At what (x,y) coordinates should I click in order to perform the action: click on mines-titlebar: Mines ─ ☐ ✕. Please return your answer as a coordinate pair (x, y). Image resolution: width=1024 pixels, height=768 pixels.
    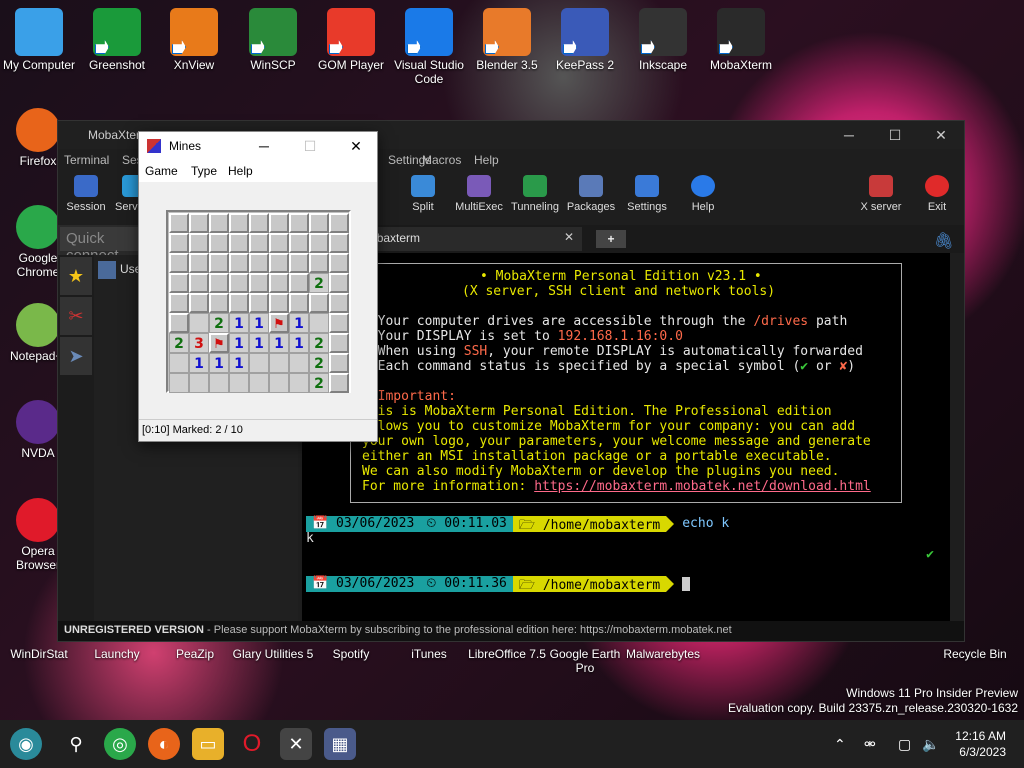
    Looking at the image, I should click on (258, 146).